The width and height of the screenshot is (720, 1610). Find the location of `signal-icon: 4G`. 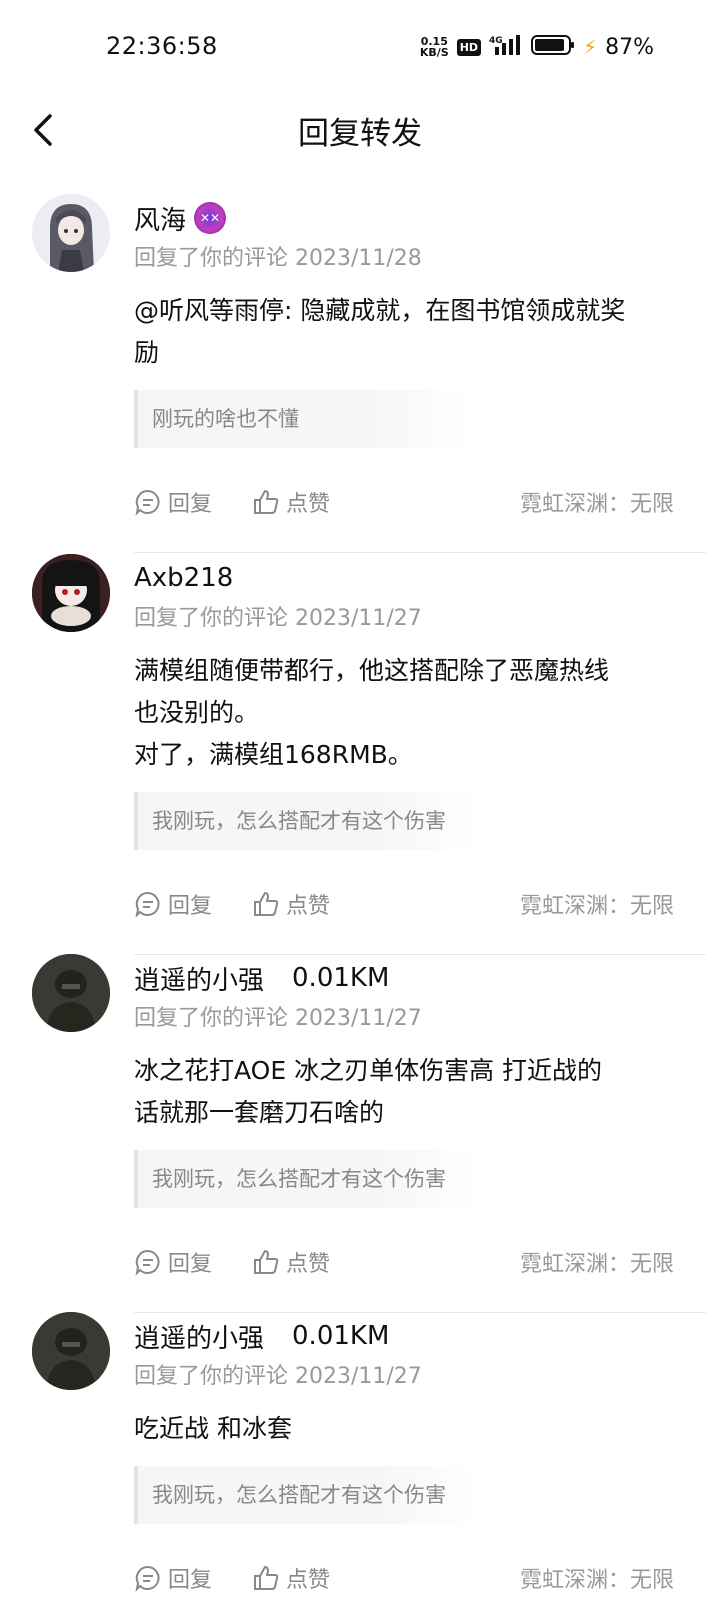

signal-icon: 4G is located at coordinates (506, 47).